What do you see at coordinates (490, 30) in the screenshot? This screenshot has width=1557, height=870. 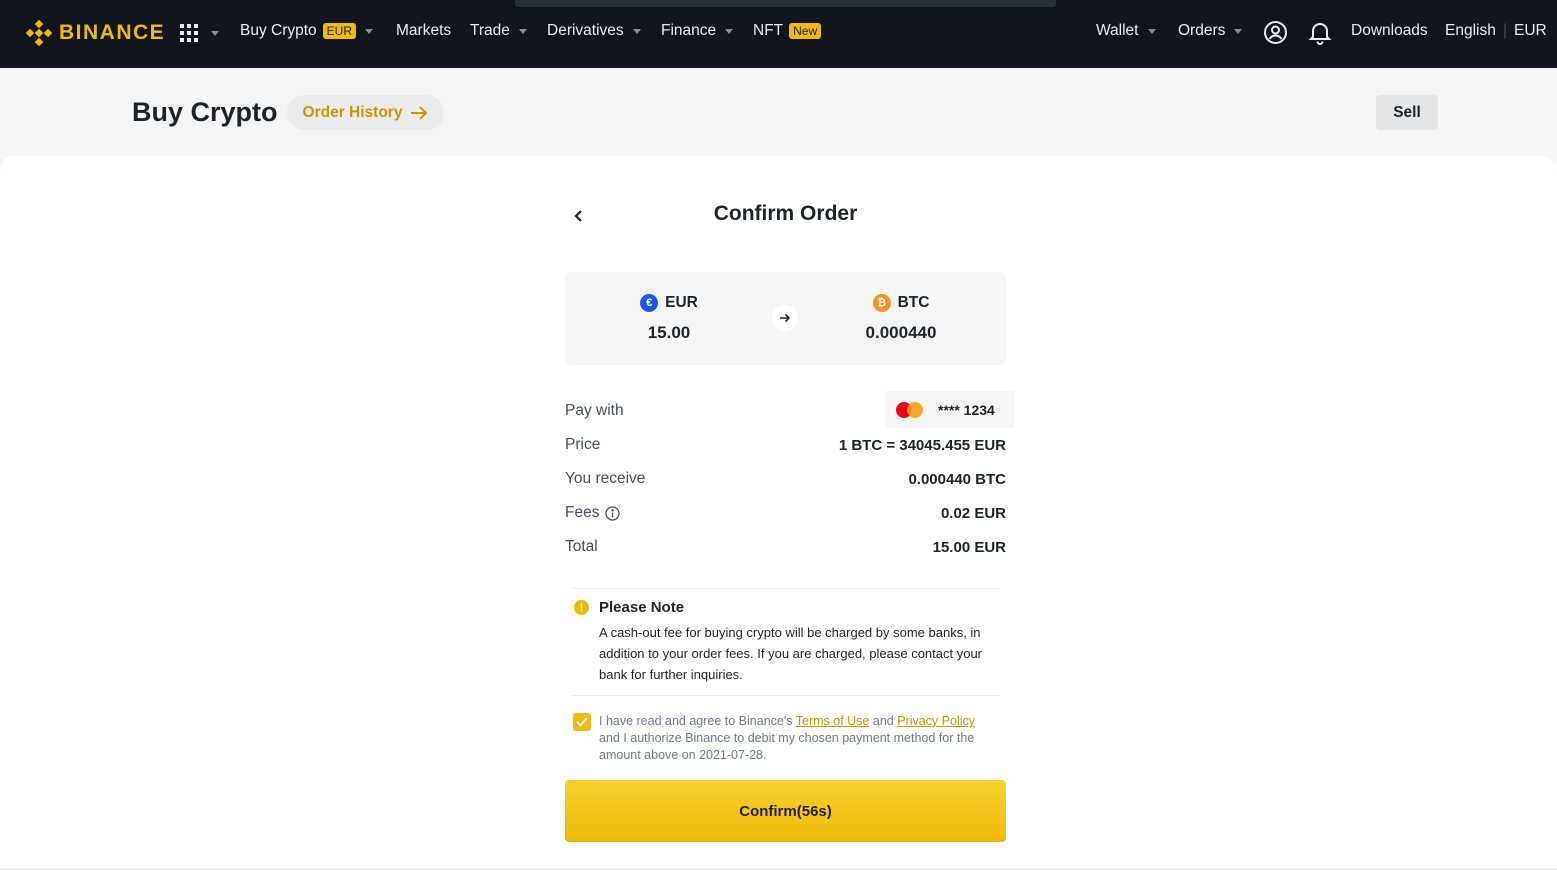 I see `nav-trade-label: Trade` at bounding box center [490, 30].